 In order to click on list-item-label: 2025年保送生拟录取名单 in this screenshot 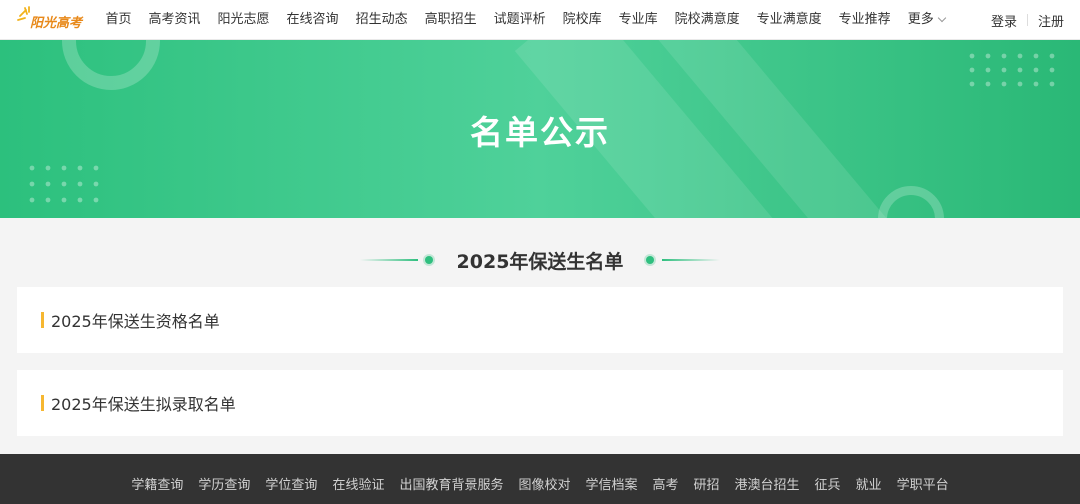, I will do `click(143, 404)`.